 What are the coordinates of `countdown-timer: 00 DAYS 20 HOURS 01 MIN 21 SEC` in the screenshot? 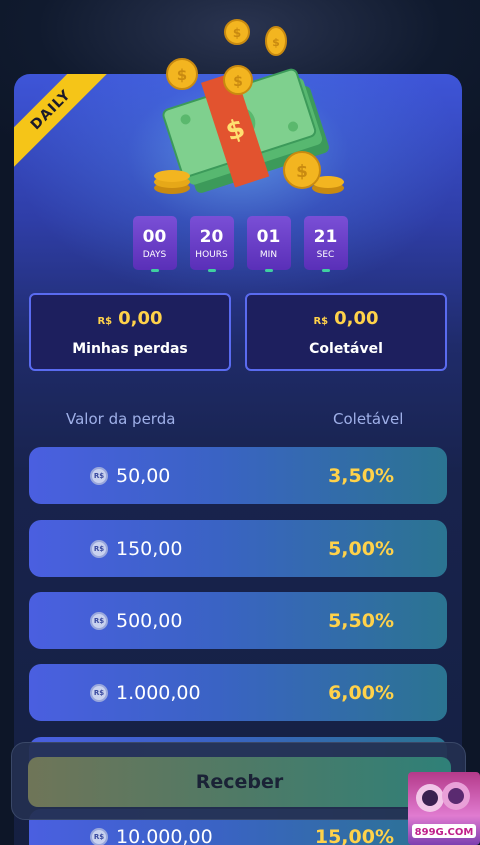 It's located at (240, 244).